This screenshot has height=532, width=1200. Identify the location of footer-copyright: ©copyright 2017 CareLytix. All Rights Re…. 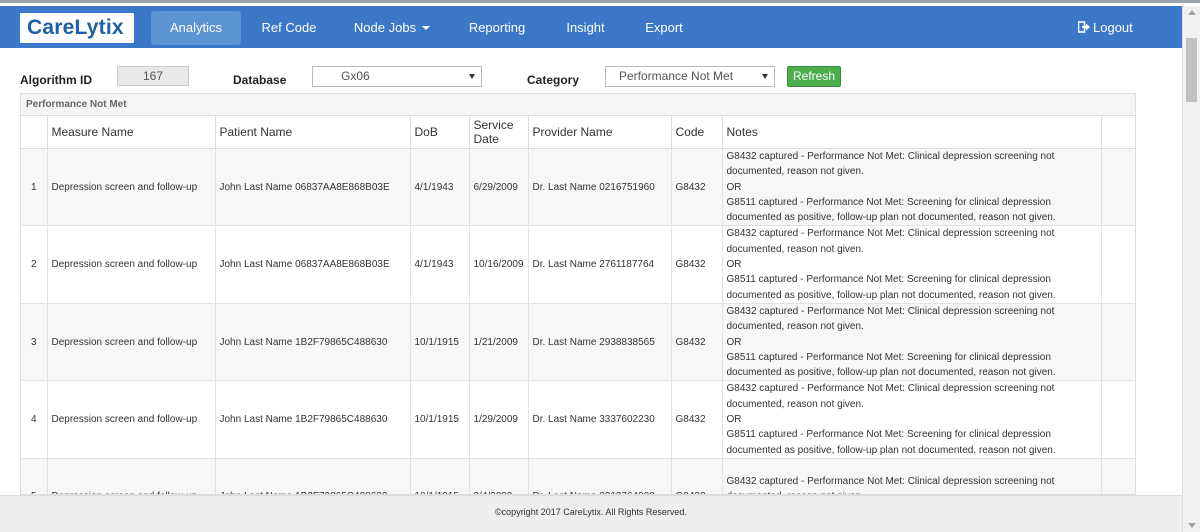
(591, 513).